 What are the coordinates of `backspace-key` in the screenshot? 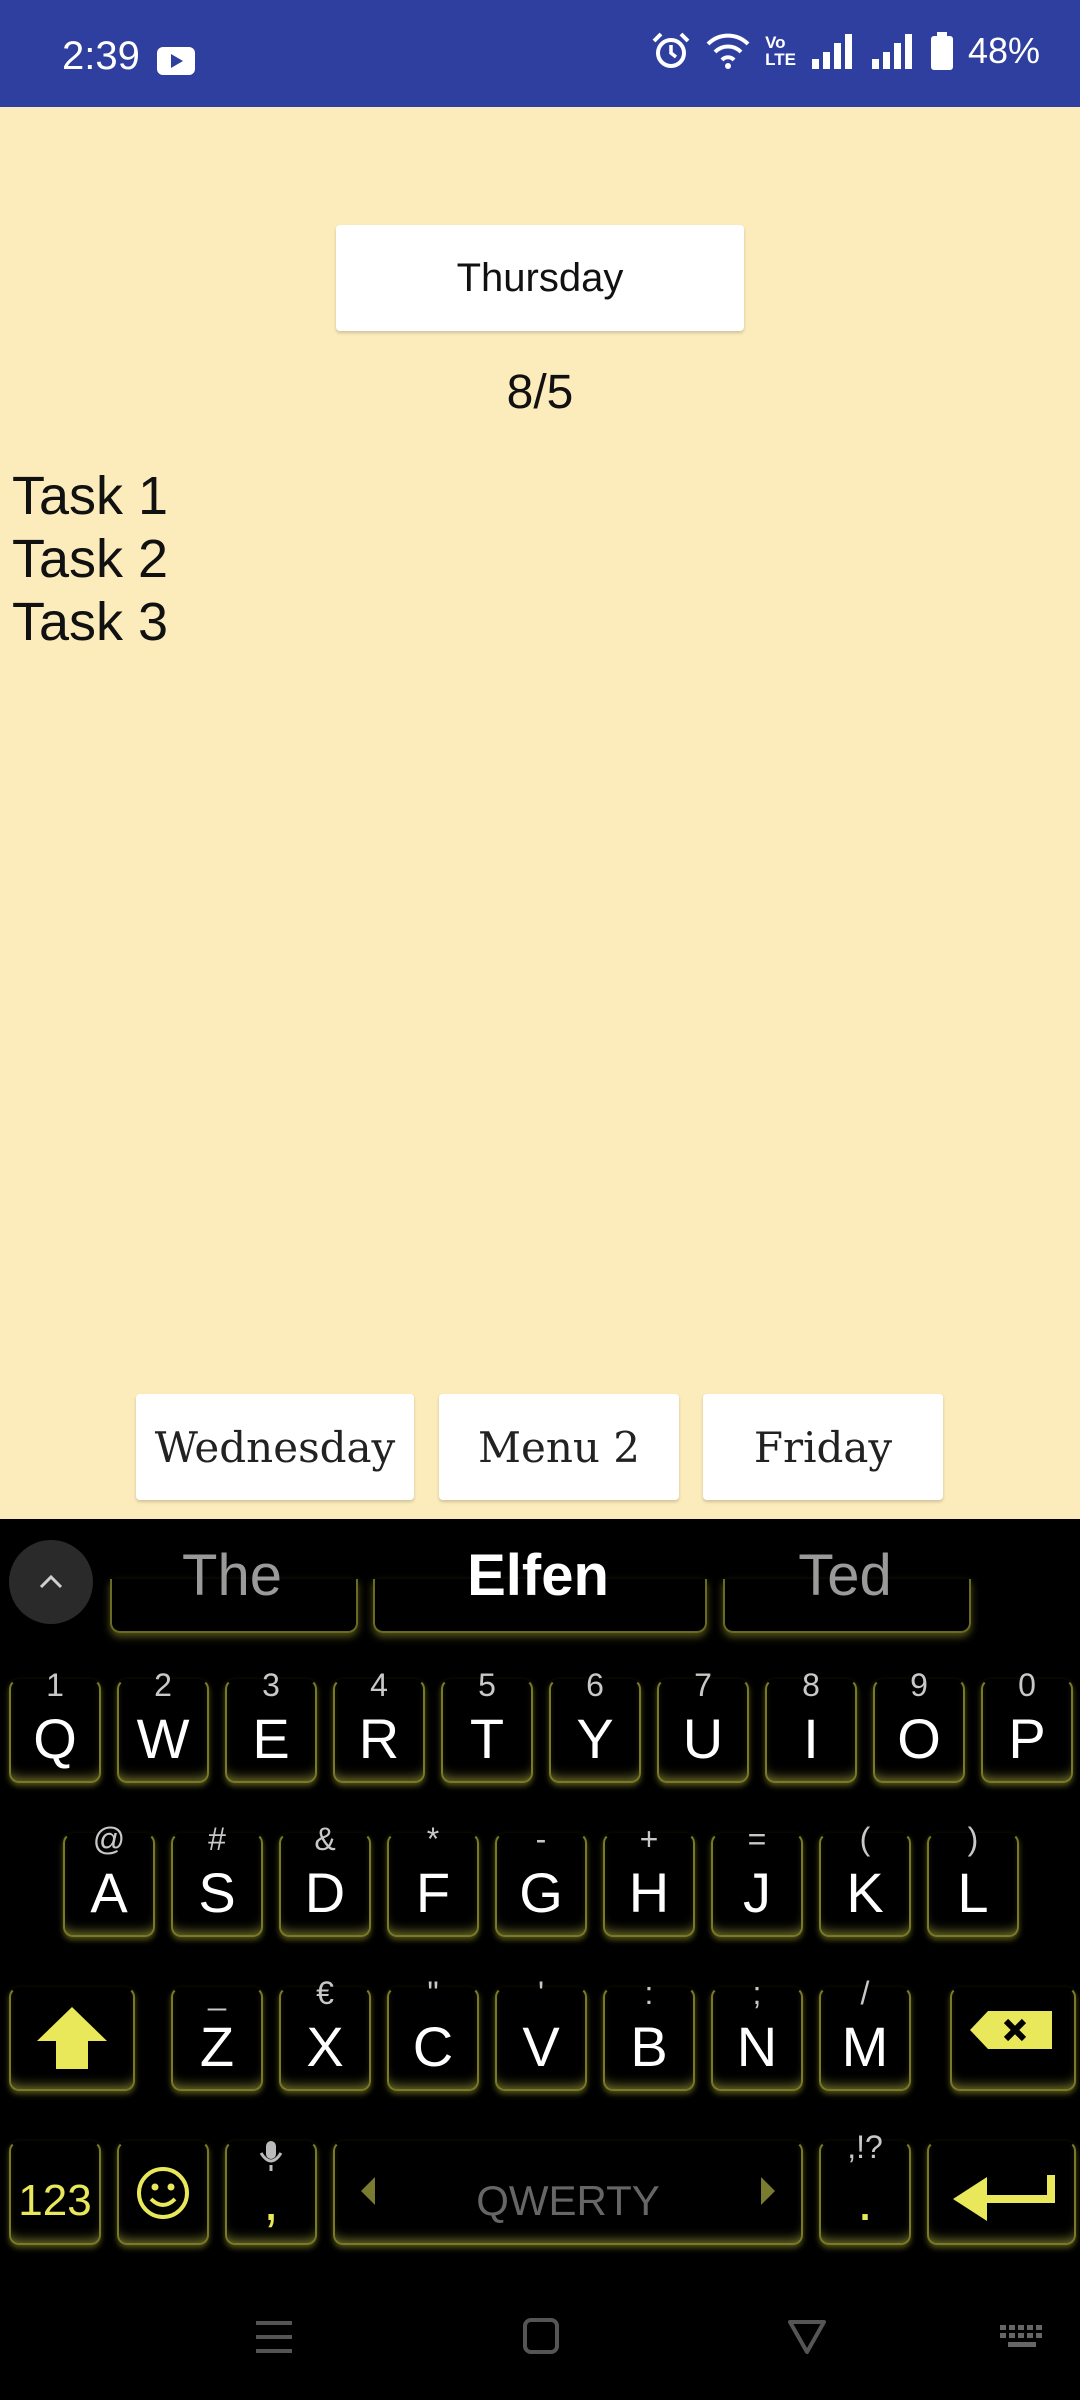 It's located at (1013, 2039).